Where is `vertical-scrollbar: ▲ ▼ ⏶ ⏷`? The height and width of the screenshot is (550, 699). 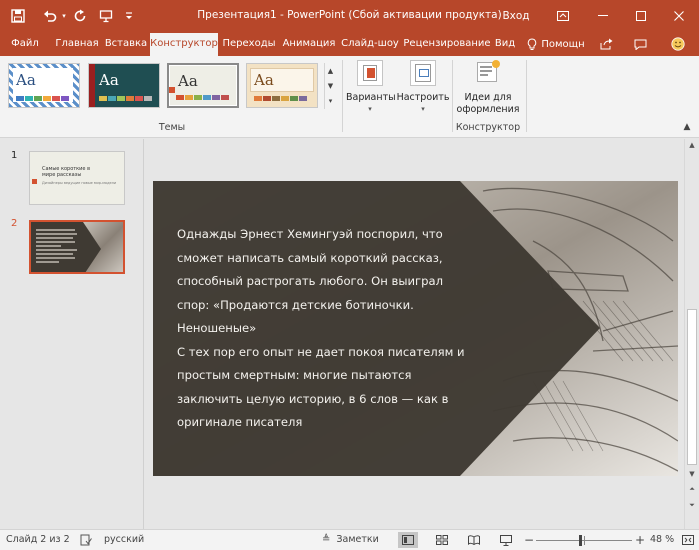
vertical-scrollbar: ▲ ▼ ⏶ ⏷ is located at coordinates (691, 334).